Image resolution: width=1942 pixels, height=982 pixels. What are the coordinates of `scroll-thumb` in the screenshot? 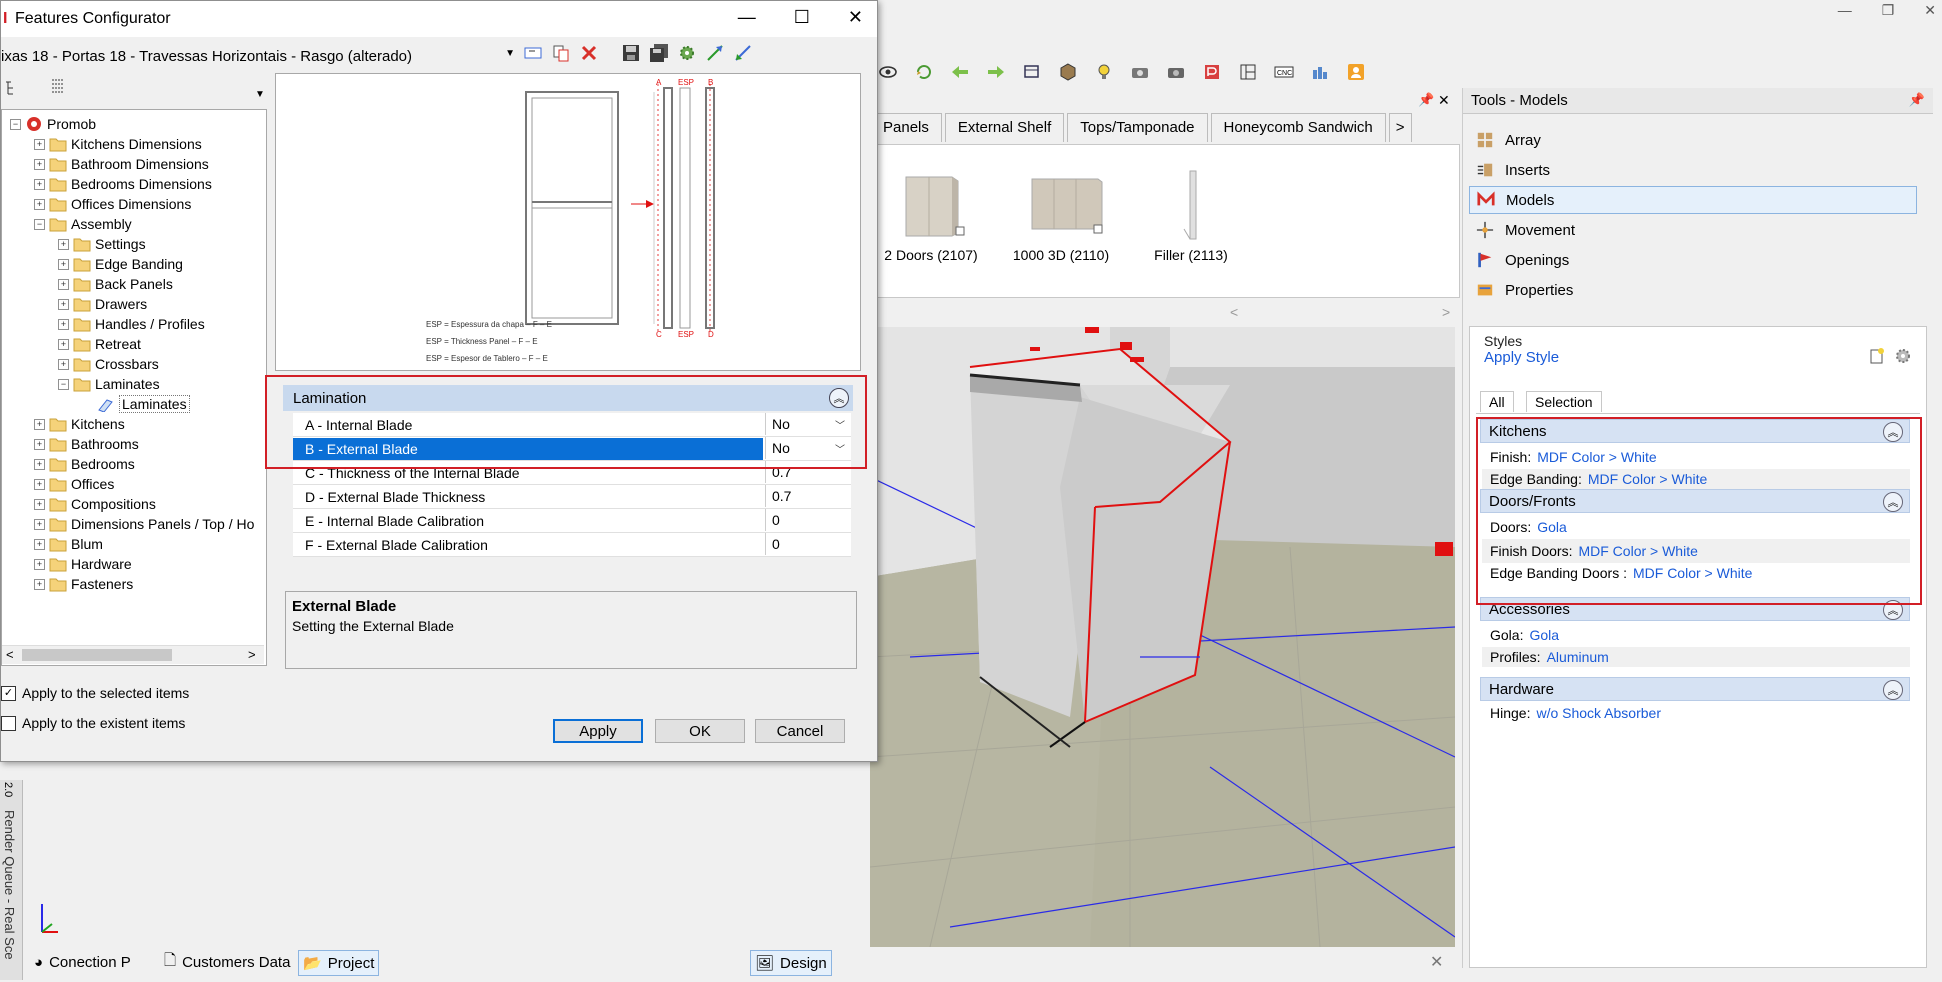 It's located at (97, 655).